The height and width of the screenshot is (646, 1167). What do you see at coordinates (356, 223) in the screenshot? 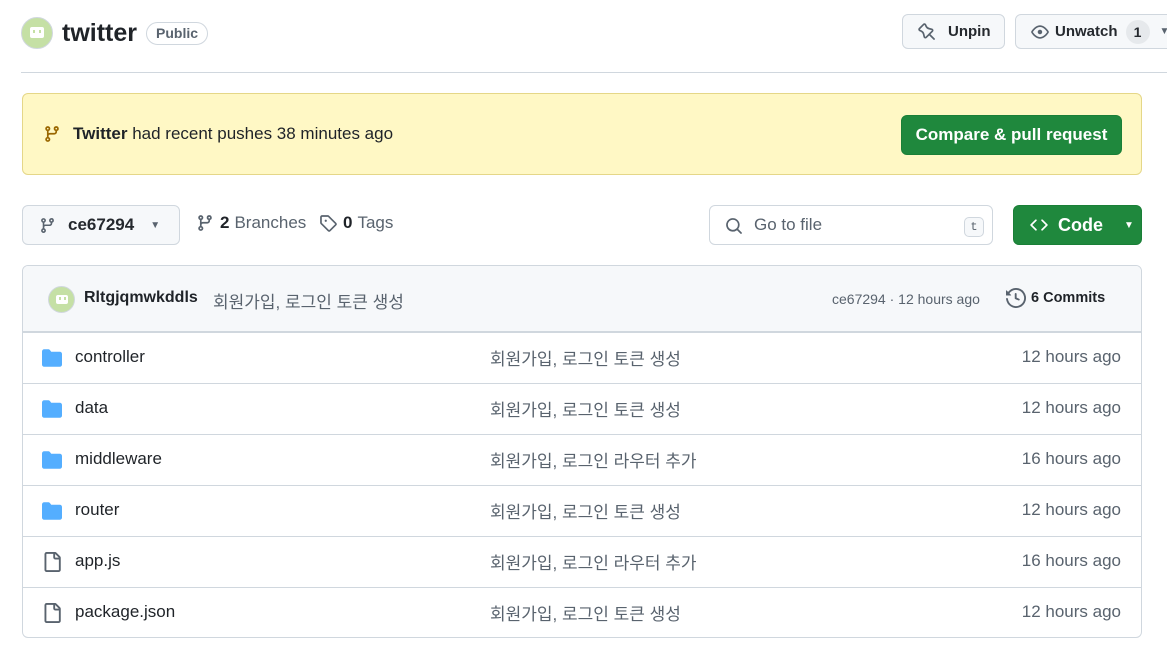
I see `tags-link: 0 Tags` at bounding box center [356, 223].